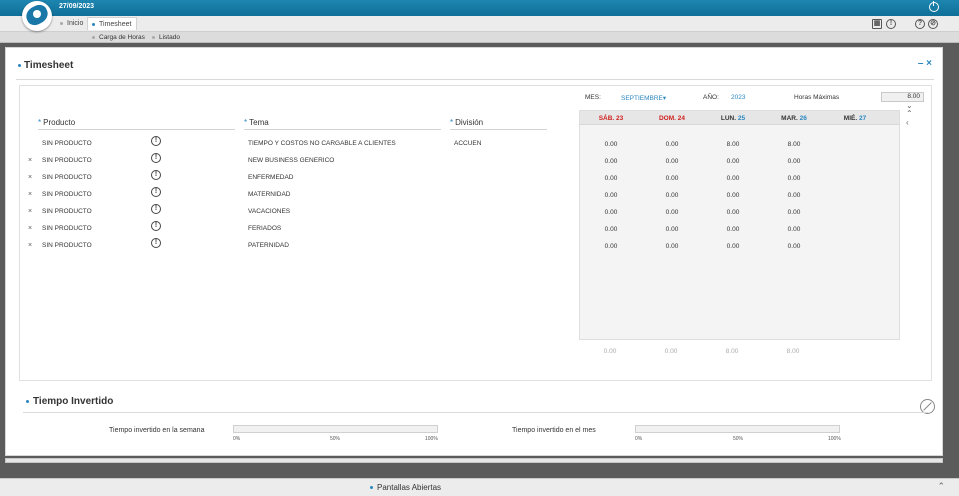  Describe the element at coordinates (934, 6) in the screenshot. I see `power-icon` at that location.